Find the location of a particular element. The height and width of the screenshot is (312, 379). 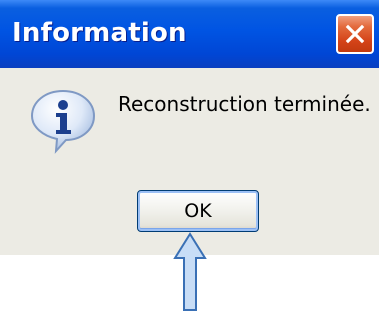

info-icon is located at coordinates (63, 121).